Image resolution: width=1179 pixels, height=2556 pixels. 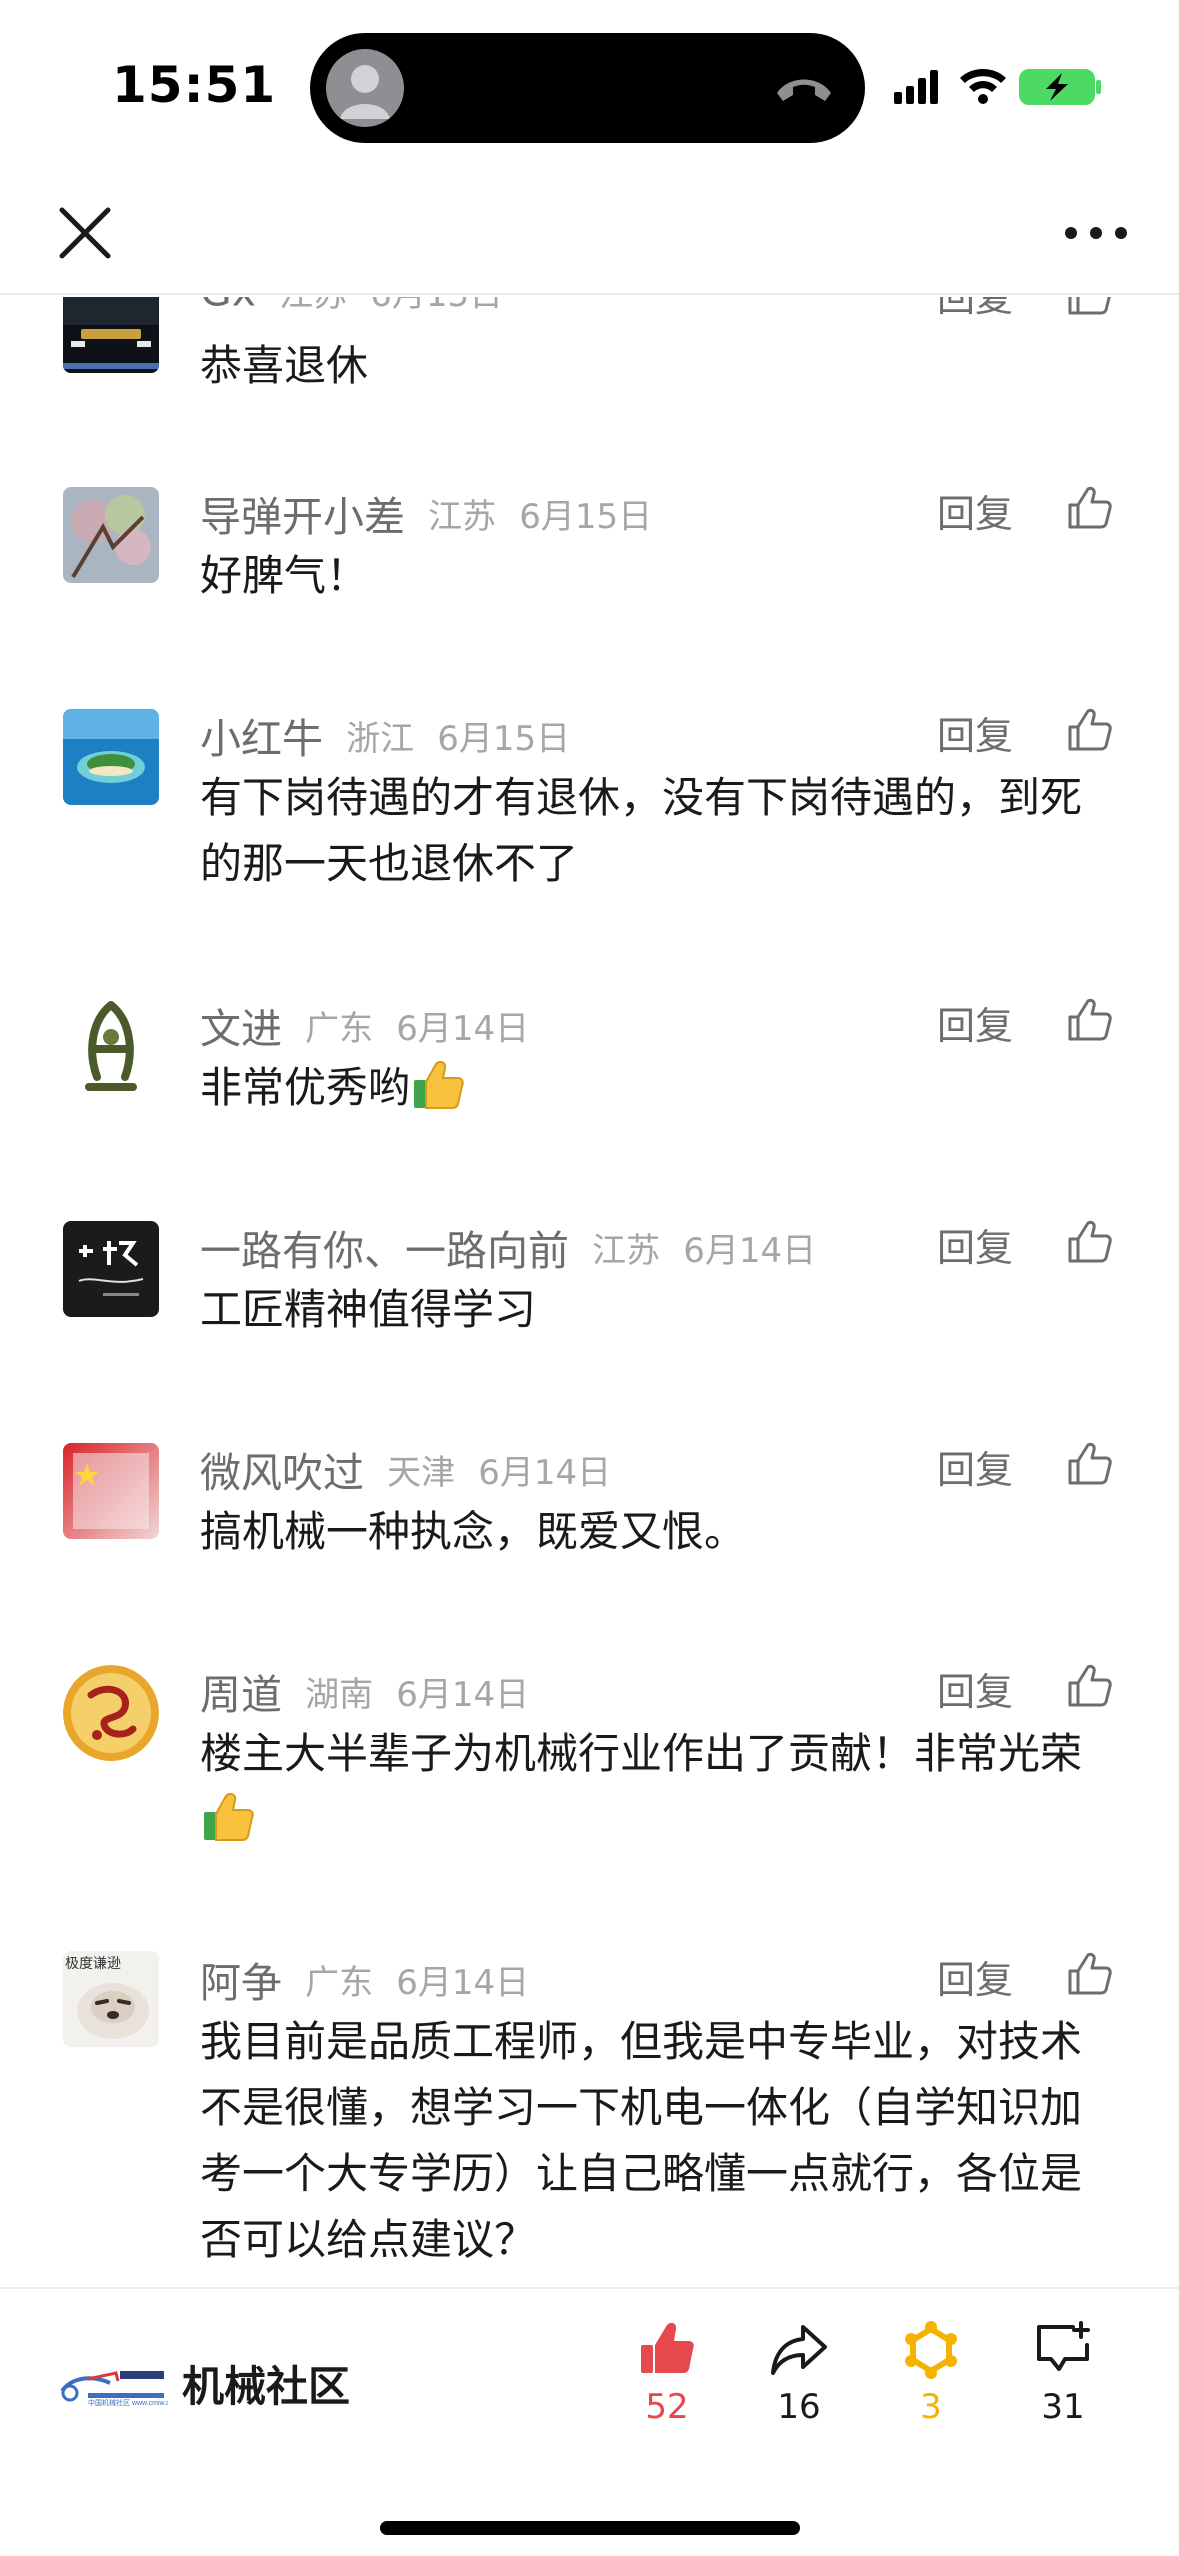 What do you see at coordinates (1063, 2346) in the screenshot?
I see `add-comment-icon` at bounding box center [1063, 2346].